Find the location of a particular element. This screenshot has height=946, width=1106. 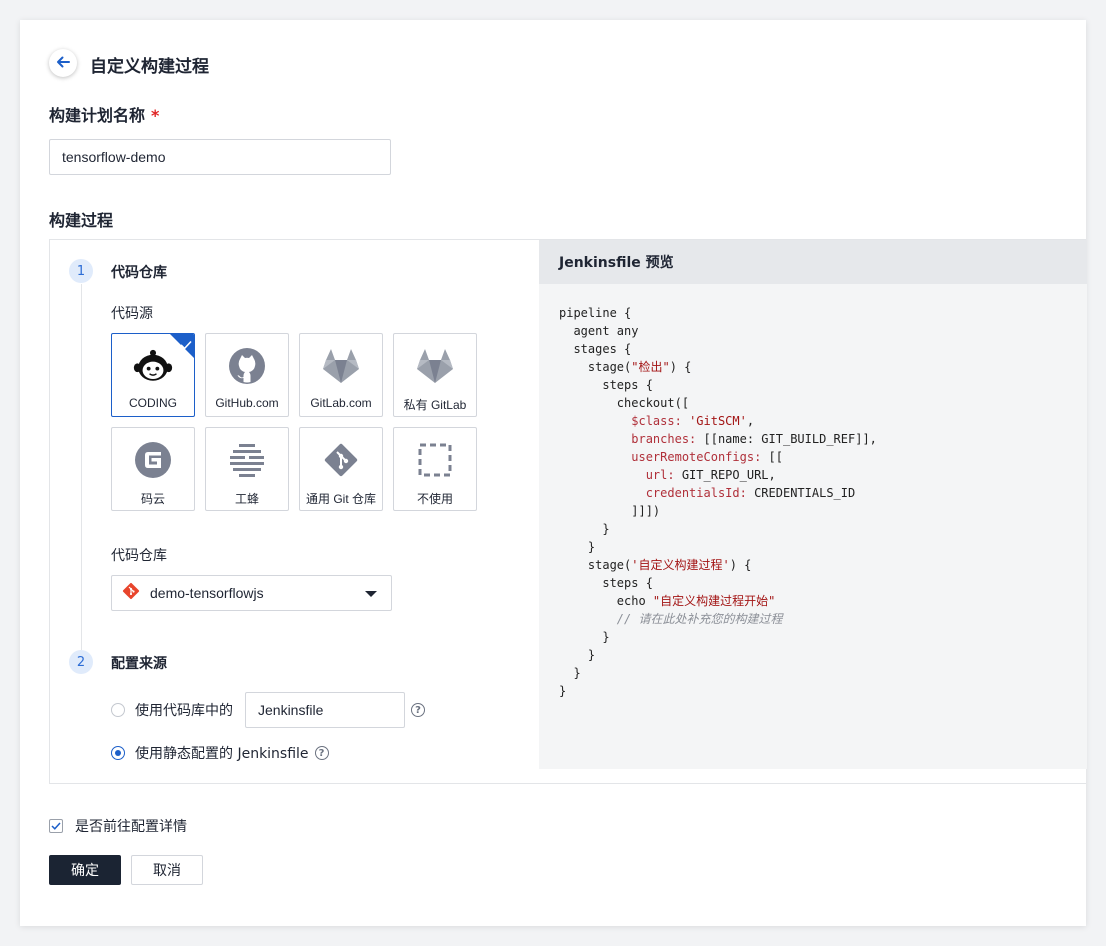

code-token: , is located at coordinates (750, 421).